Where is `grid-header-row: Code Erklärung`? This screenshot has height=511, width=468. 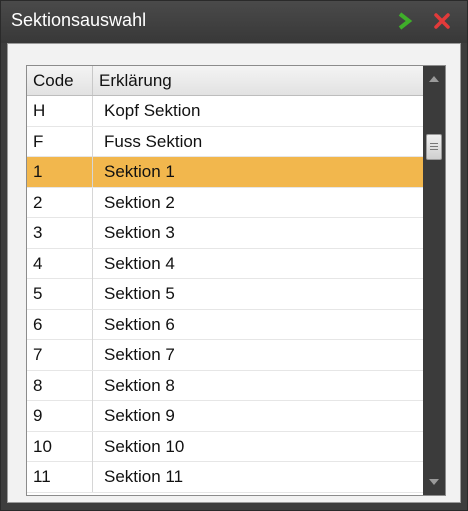
grid-header-row: Code Erklärung is located at coordinates (225, 81).